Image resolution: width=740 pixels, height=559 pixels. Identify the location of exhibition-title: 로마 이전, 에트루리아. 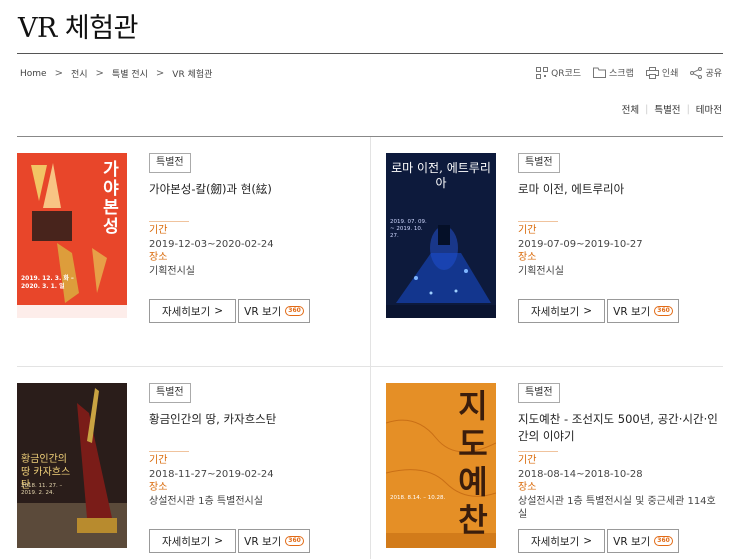
(618, 189).